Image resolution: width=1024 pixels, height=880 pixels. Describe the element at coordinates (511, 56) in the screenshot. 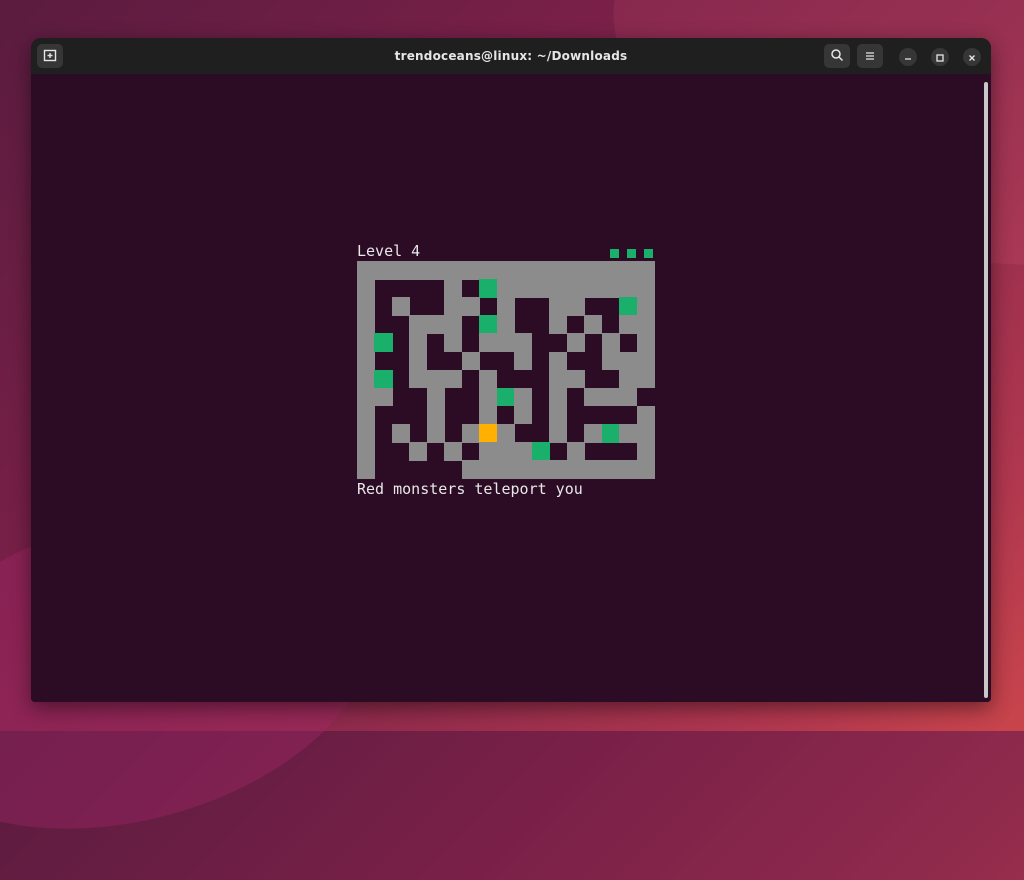

I see `titlebar: trendoceans@linux: ~/Downloads` at that location.